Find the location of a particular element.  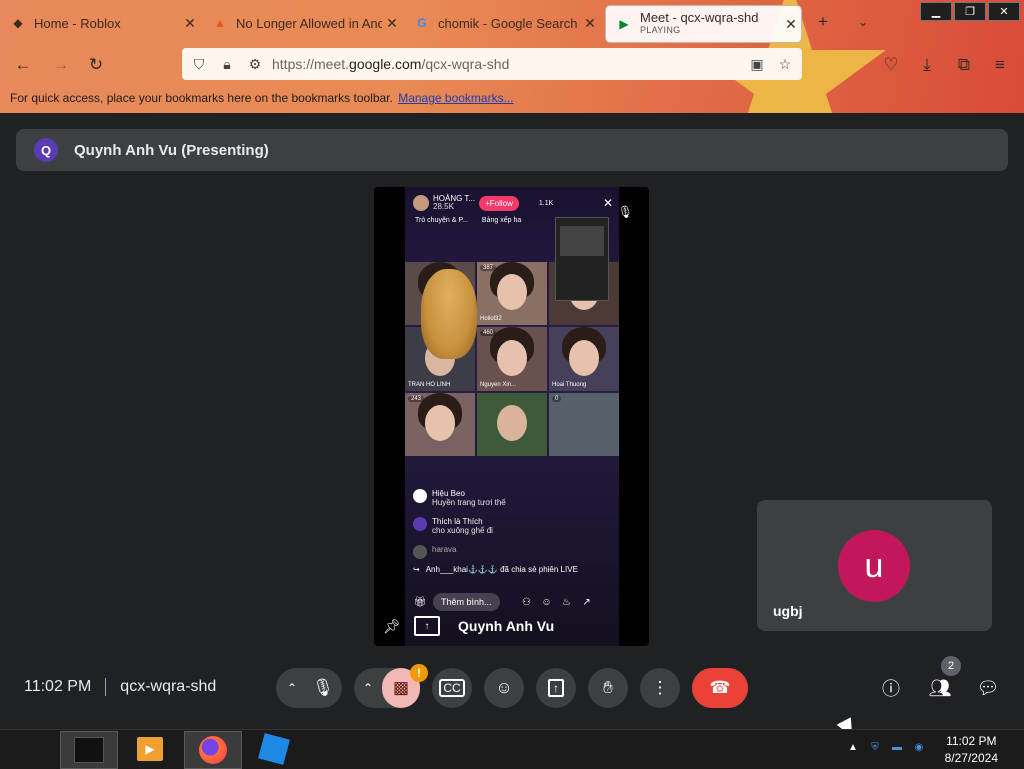

network-icon: ▬ is located at coordinates (897, 747).